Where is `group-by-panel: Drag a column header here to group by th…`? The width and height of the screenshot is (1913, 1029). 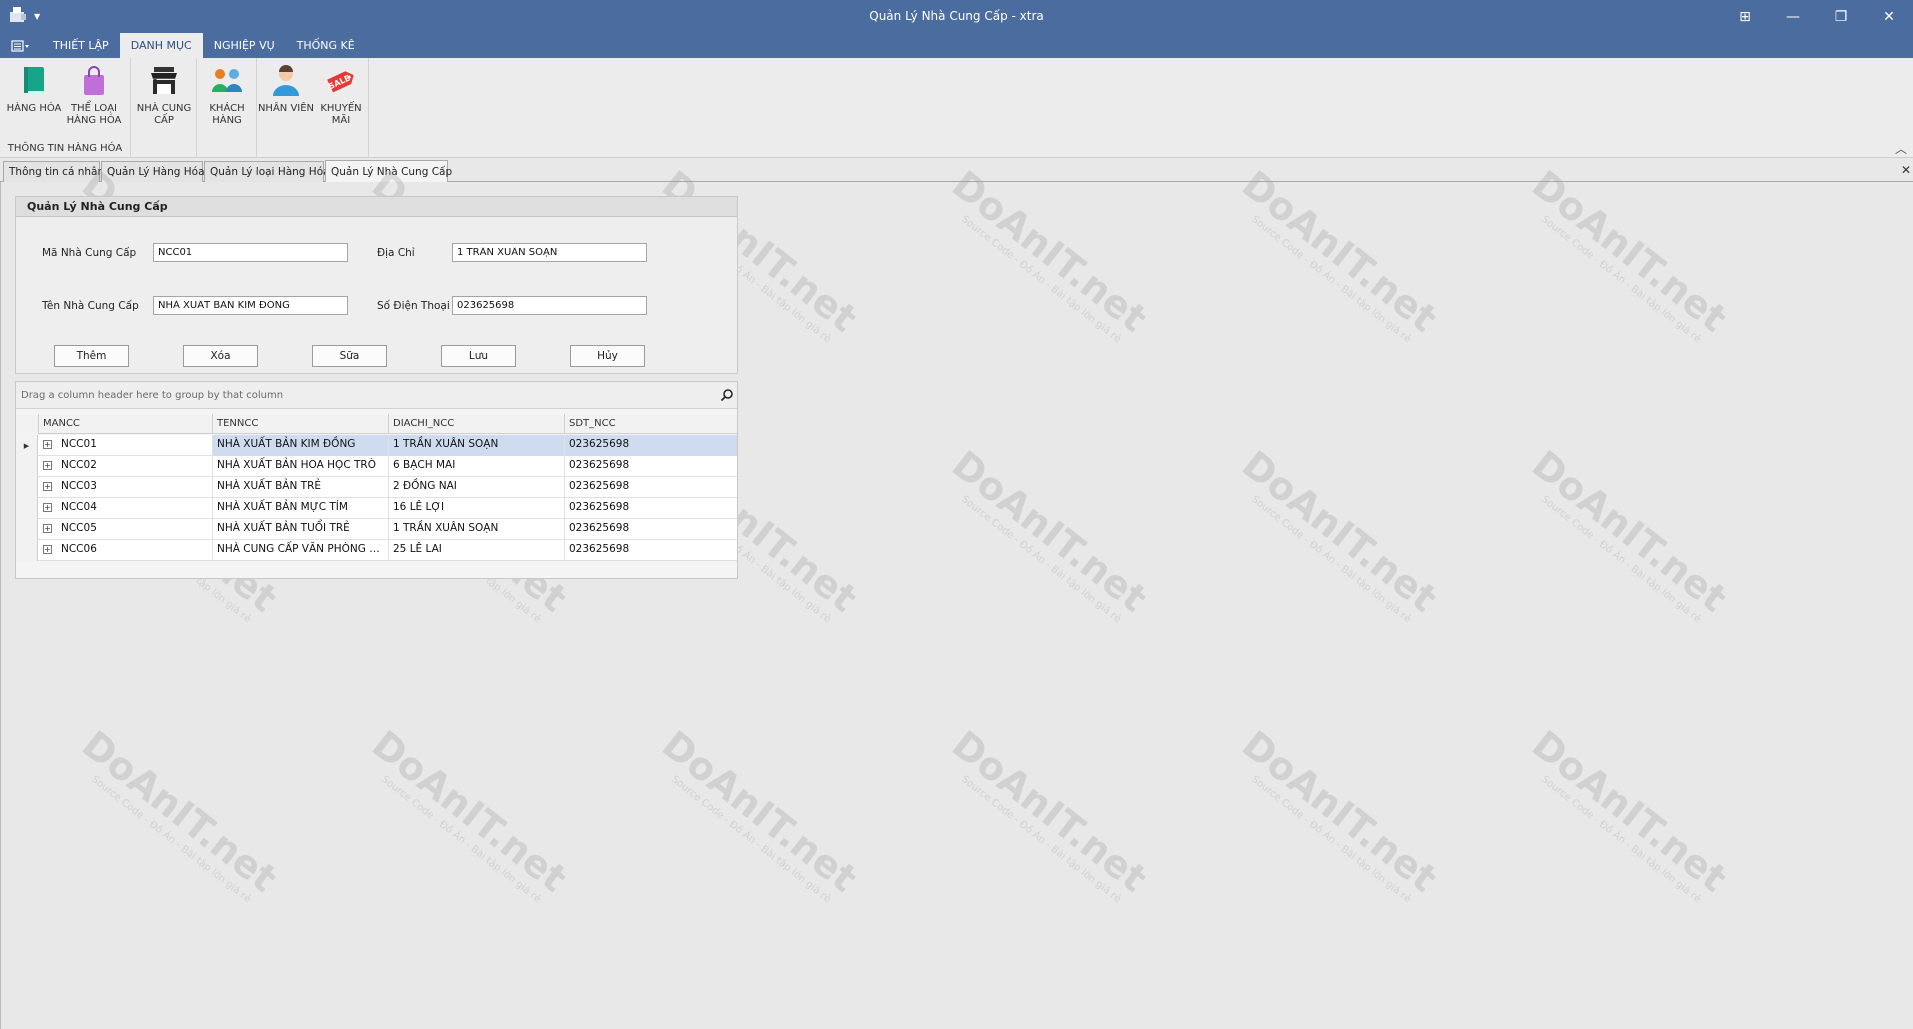 group-by-panel: Drag a column header here to group by th… is located at coordinates (376, 395).